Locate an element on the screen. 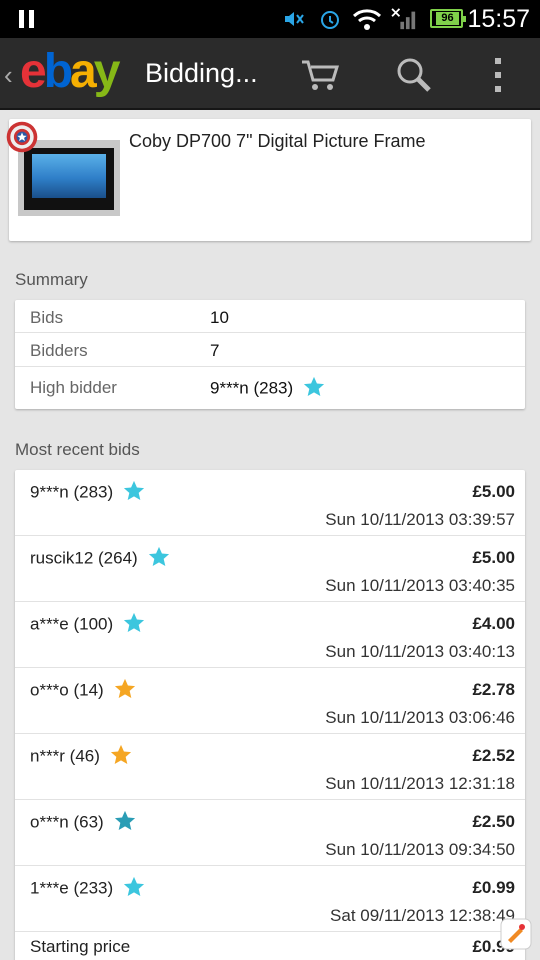 This screenshot has width=540, height=960. search-icon is located at coordinates (415, 75).